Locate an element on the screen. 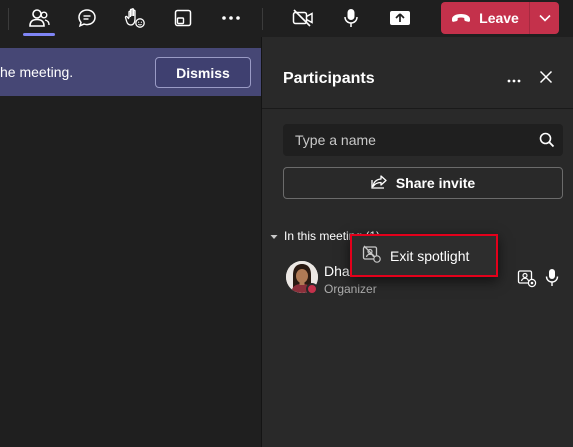 The width and height of the screenshot is (573, 447). panel-more-button is located at coordinates (514, 79).